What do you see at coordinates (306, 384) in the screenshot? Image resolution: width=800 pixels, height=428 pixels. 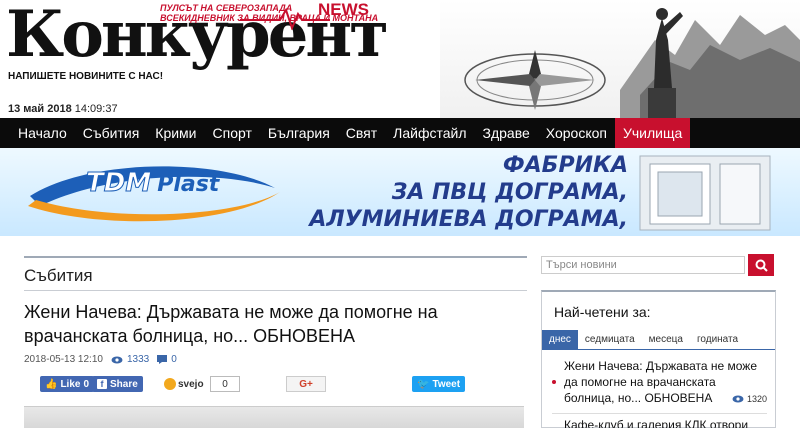 I see `google-plus-button: G+` at bounding box center [306, 384].